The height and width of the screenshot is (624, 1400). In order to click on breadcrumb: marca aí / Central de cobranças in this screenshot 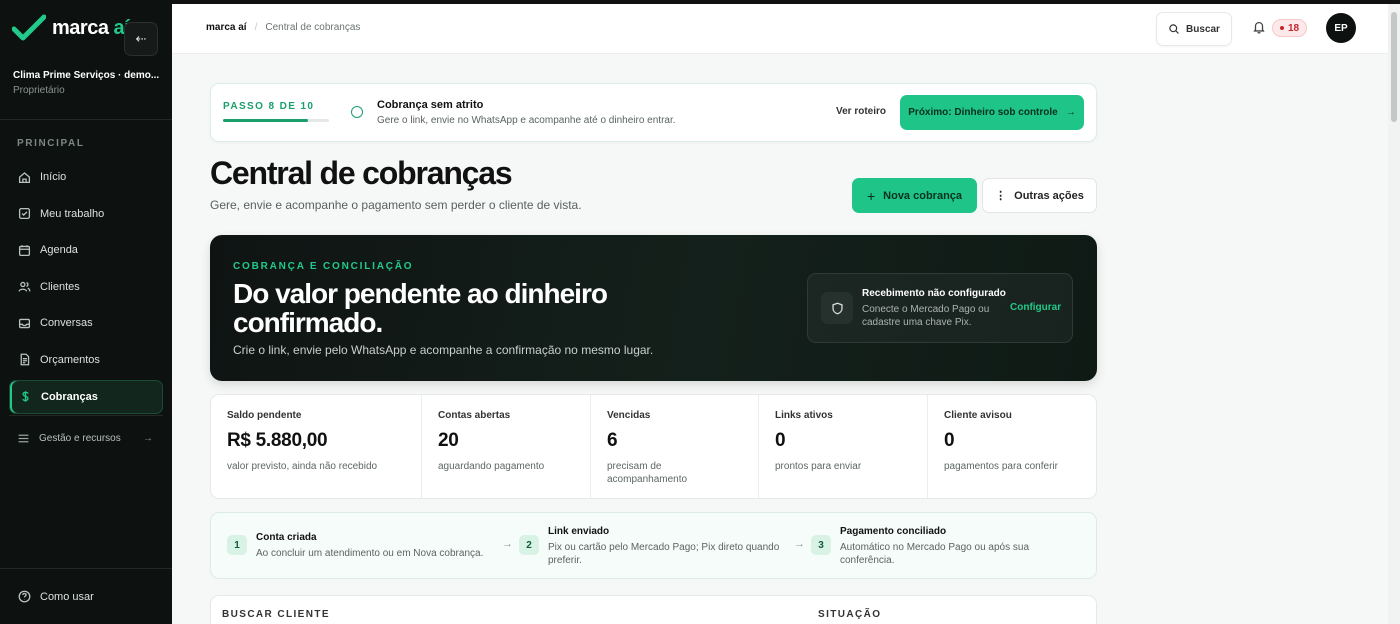, I will do `click(283, 27)`.